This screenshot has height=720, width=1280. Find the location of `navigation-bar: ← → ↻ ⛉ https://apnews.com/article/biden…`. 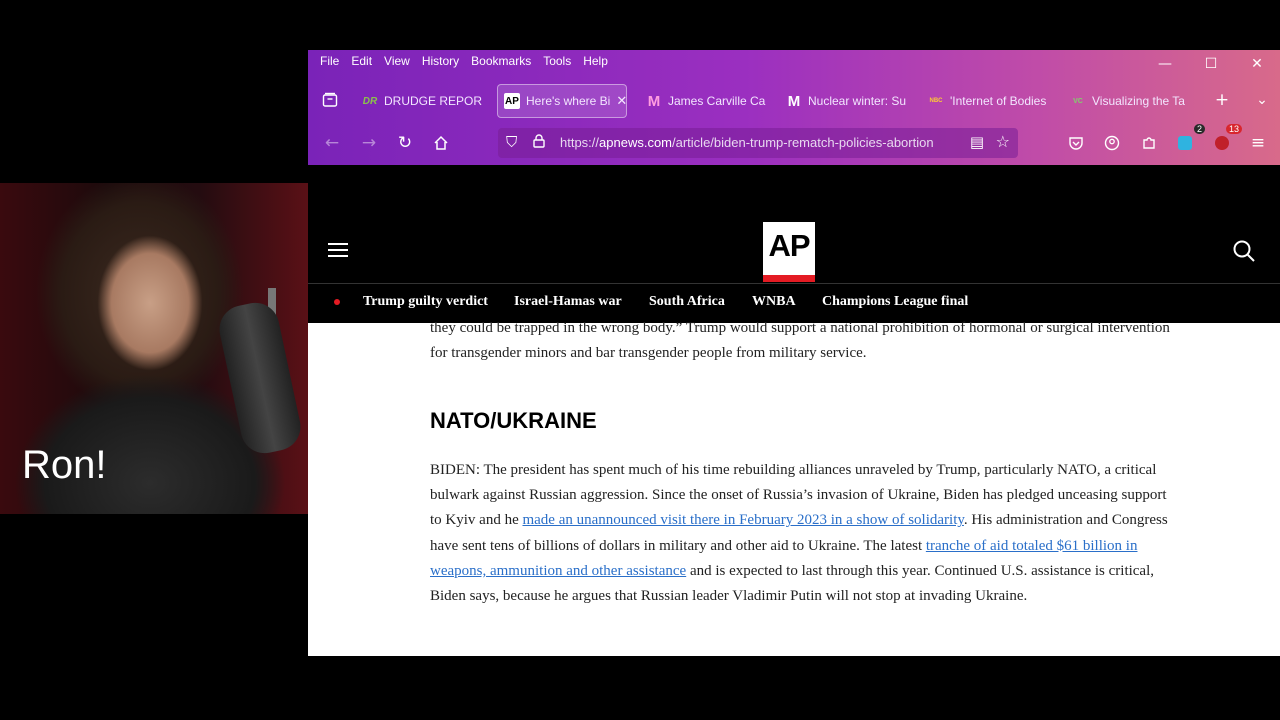

navigation-bar: ← → ↻ ⛉ https://apnews.com/article/biden… is located at coordinates (794, 143).